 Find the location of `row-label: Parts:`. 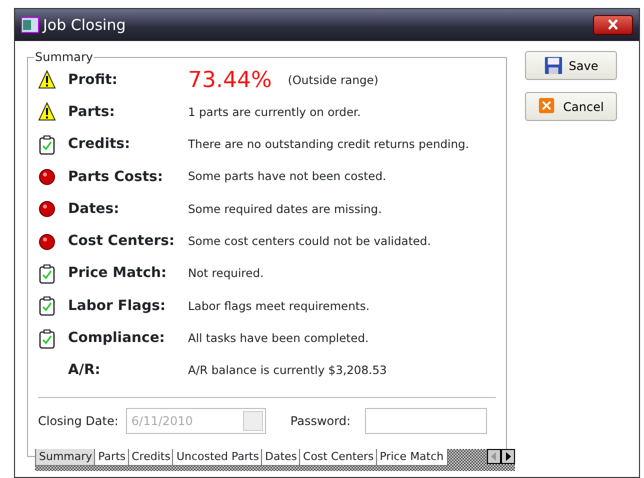

row-label: Parts: is located at coordinates (92, 112).